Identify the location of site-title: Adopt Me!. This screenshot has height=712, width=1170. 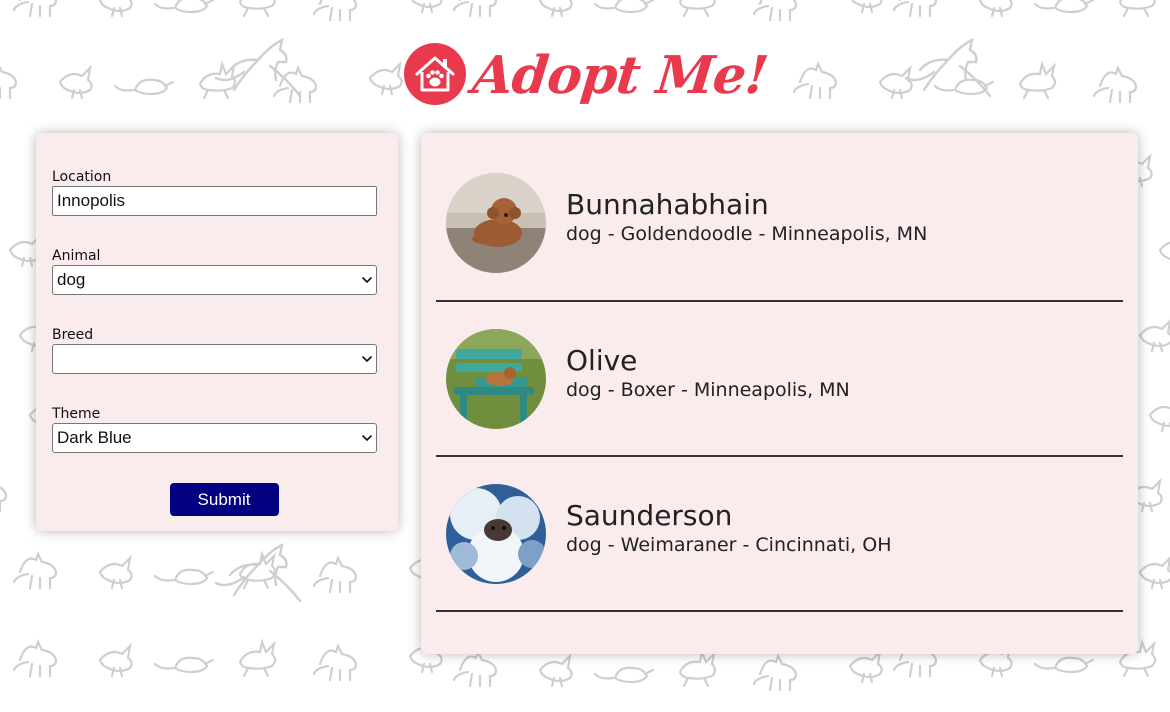
(620, 75).